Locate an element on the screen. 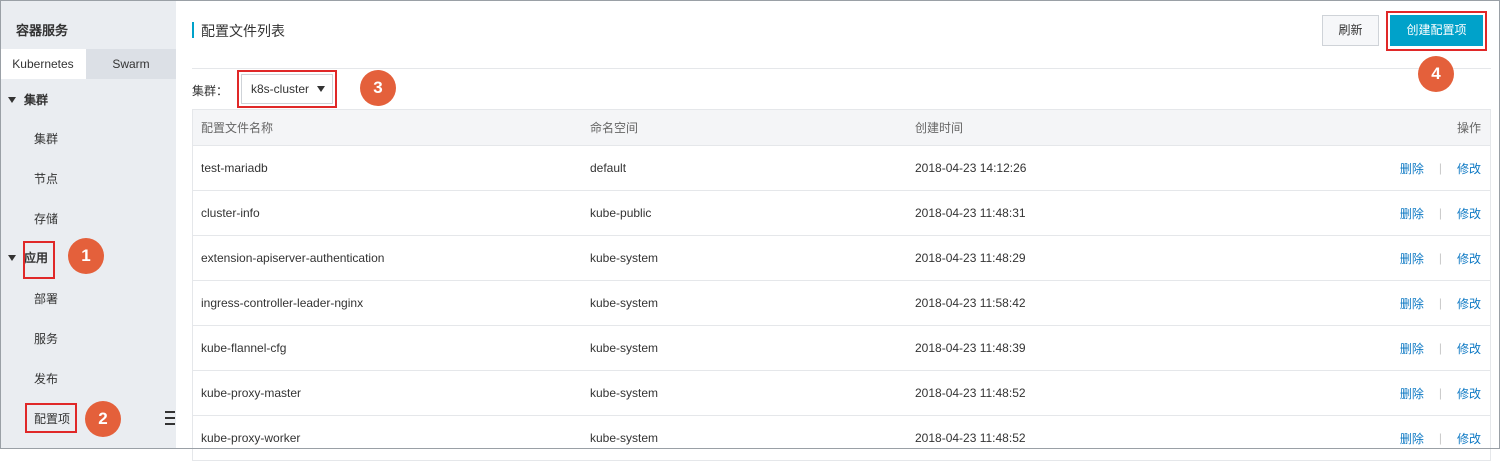  sidebar-title: 容器服务 is located at coordinates (42, 30).